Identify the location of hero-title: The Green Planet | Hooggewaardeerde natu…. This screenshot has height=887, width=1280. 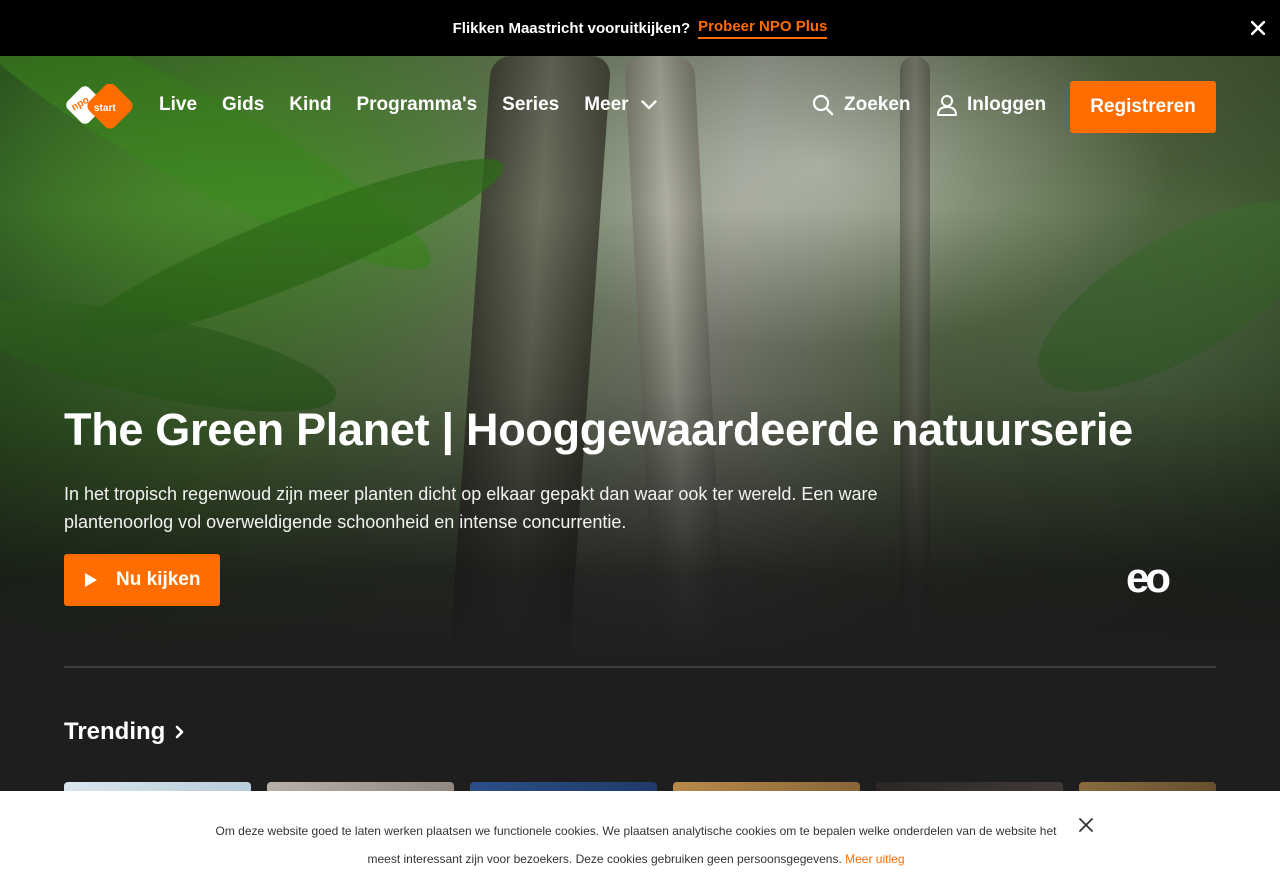
(598, 429).